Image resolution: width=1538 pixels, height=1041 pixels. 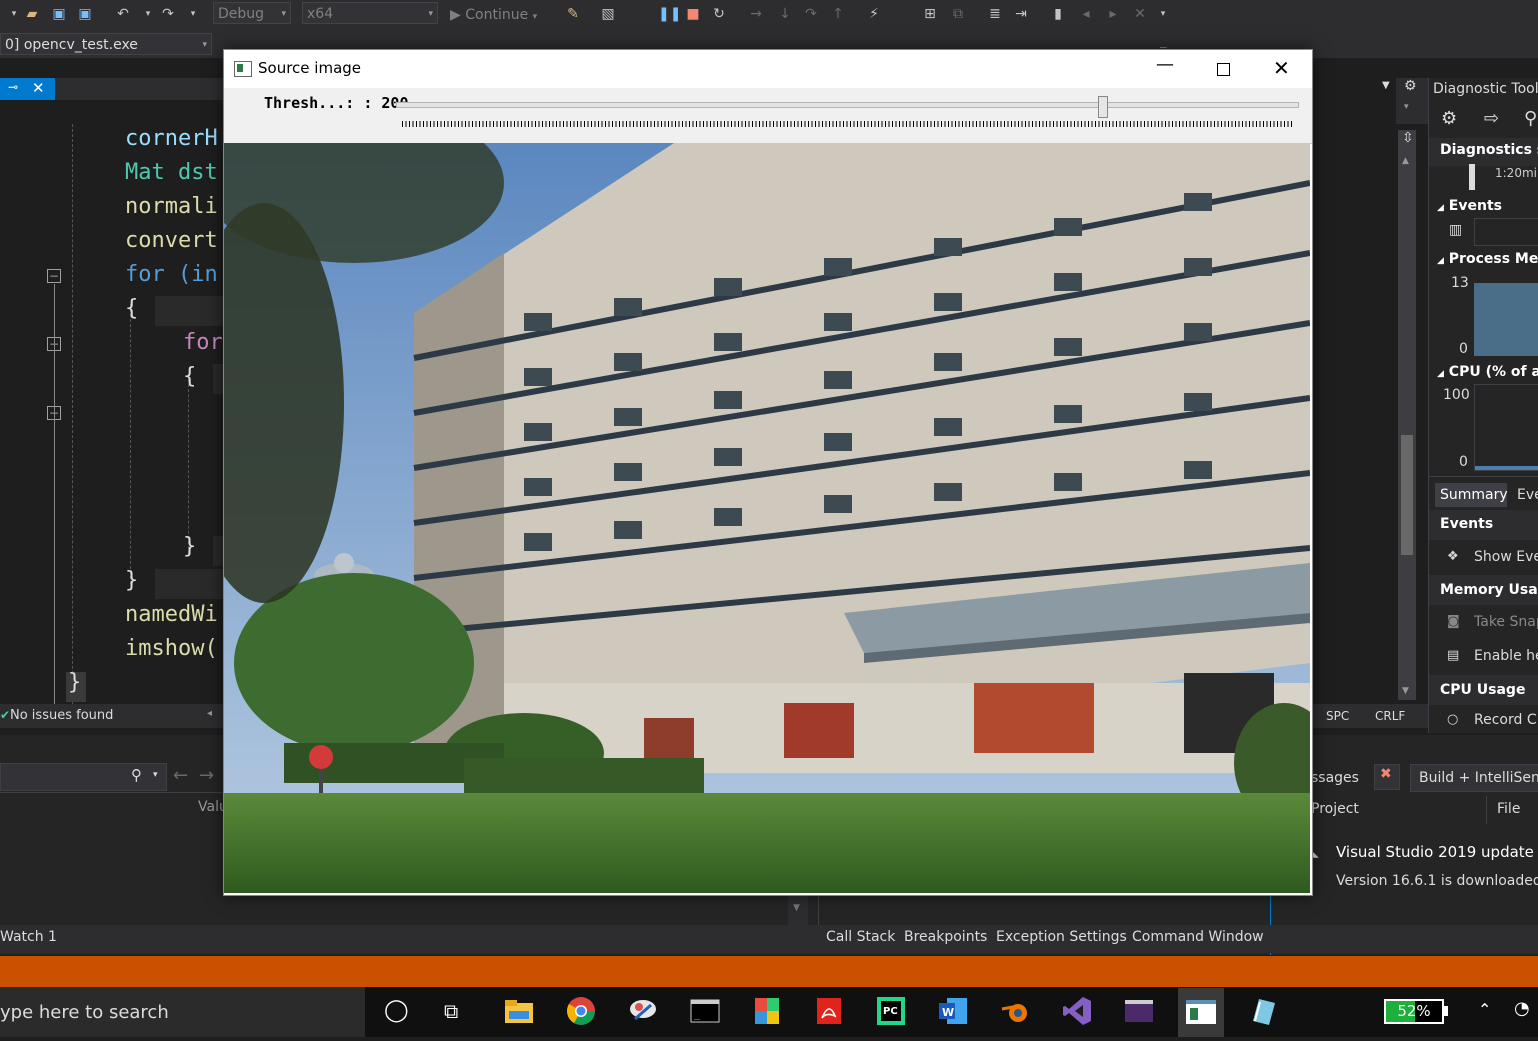 What do you see at coordinates (693, 14) in the screenshot?
I see `stop-icon: ■` at bounding box center [693, 14].